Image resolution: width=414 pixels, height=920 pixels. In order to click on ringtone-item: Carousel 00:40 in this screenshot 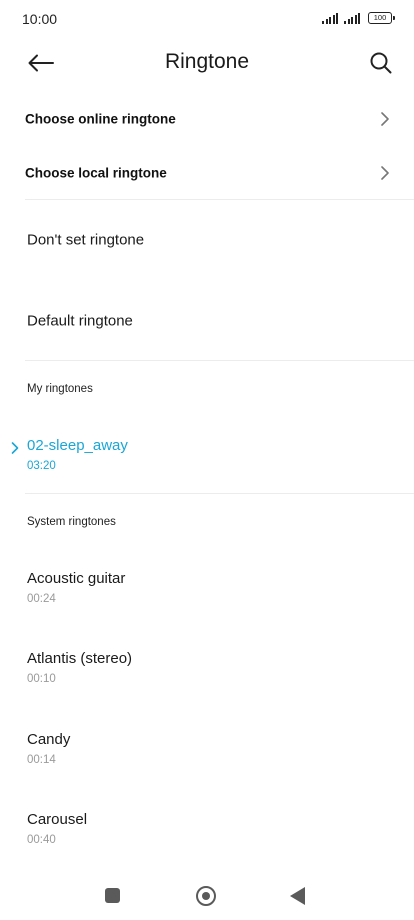, I will do `click(207, 831)`.